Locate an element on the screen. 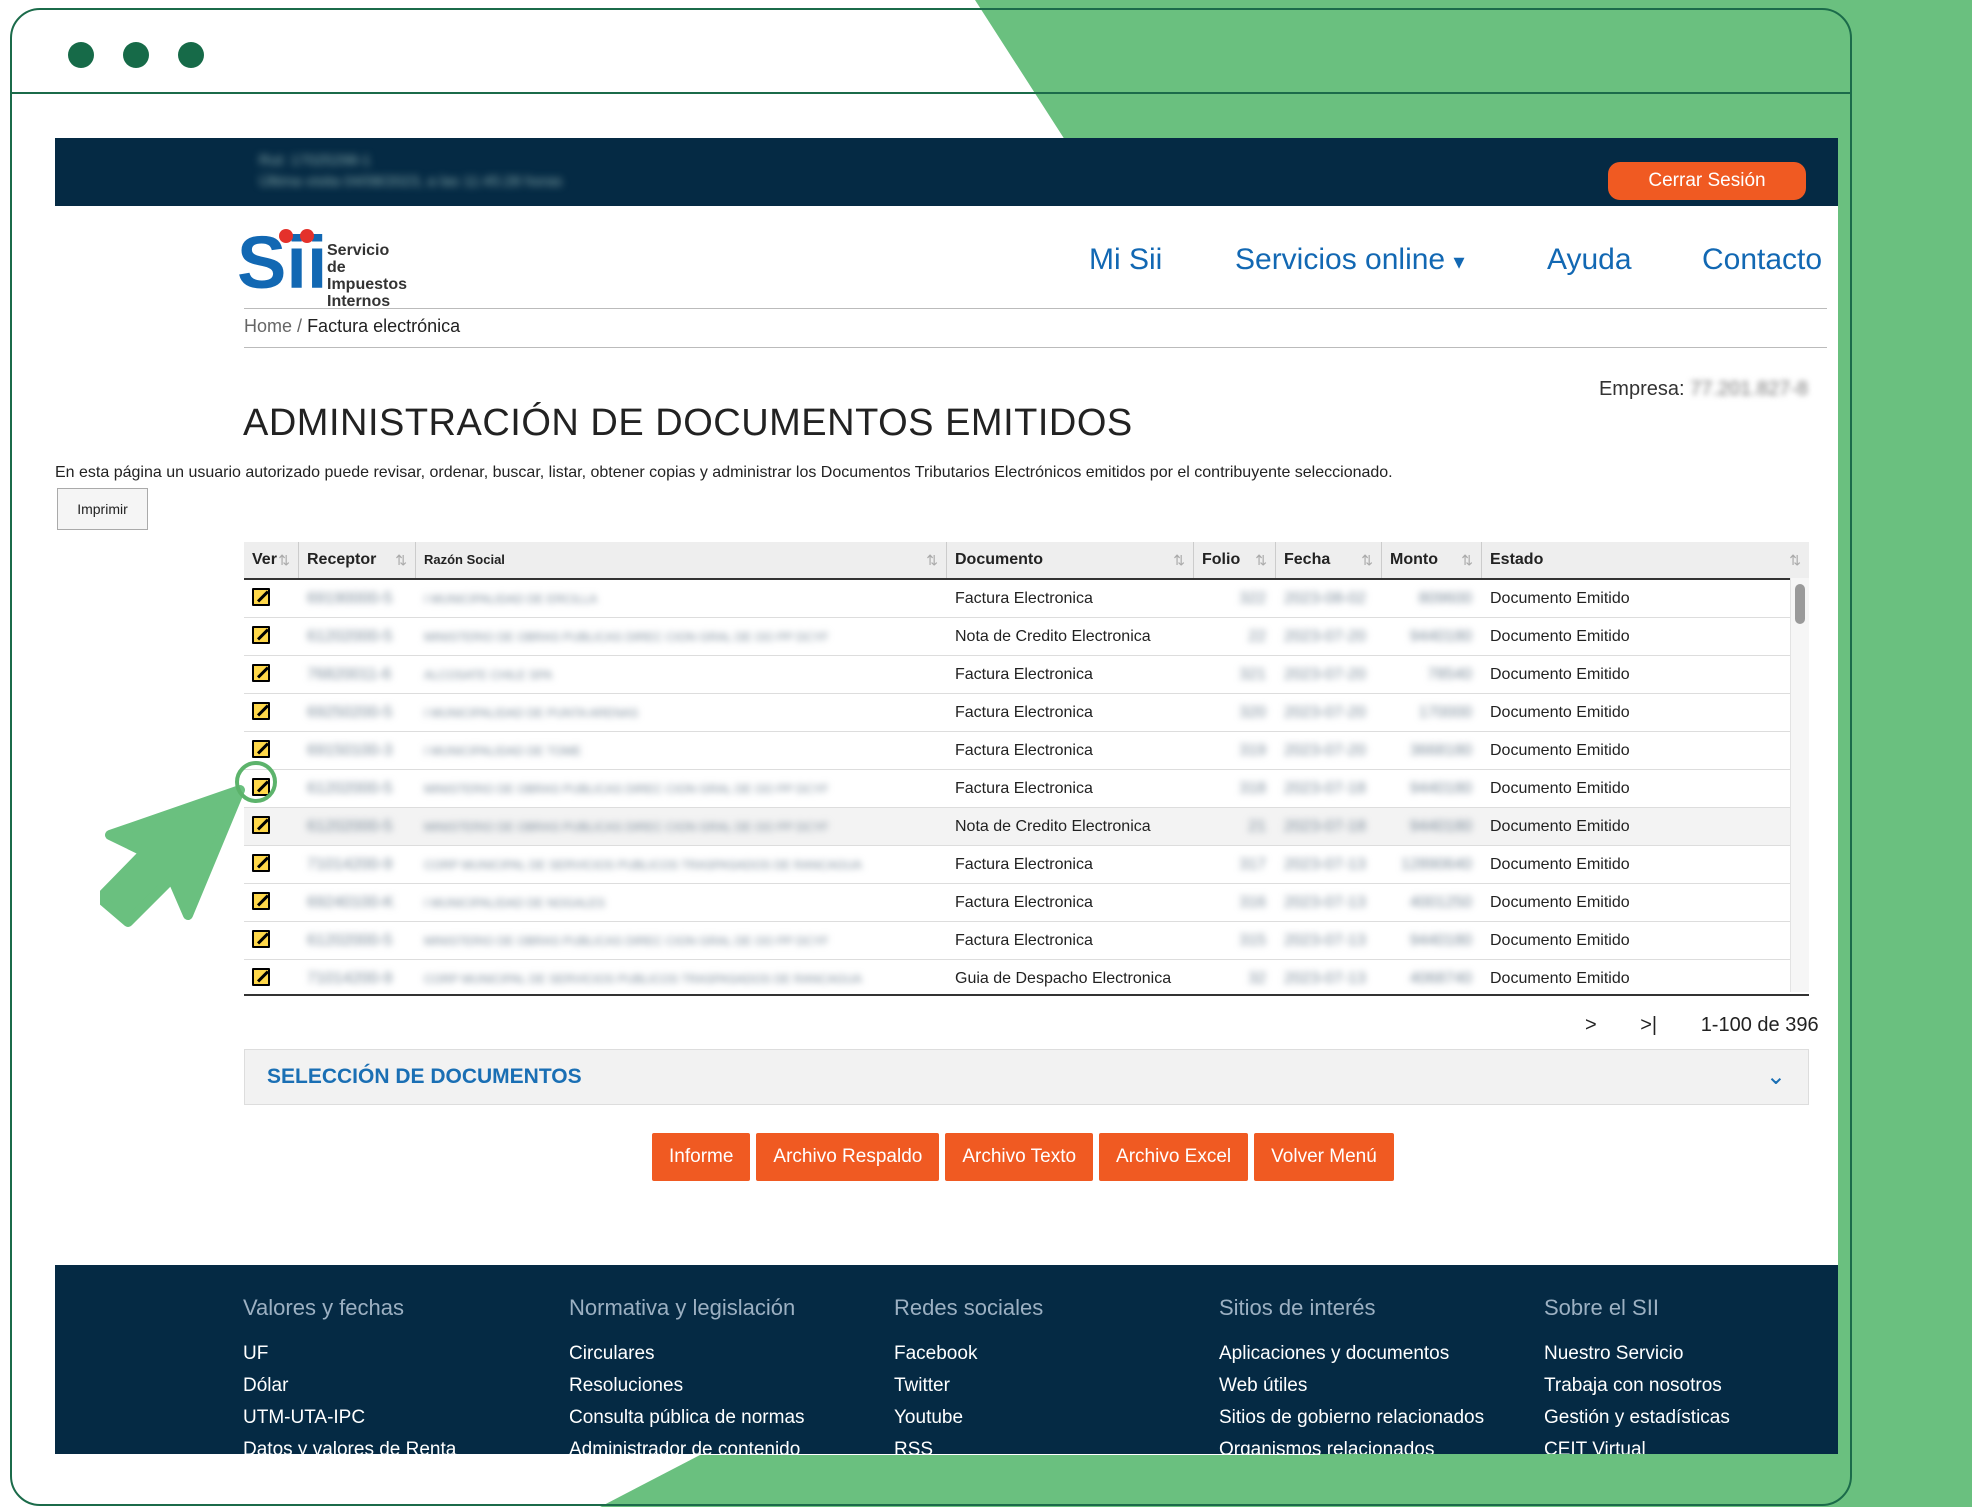 The image size is (1972, 1507). razon-social-cell: I MUNICIPALIDAD DE TOME is located at coordinates (503, 751).